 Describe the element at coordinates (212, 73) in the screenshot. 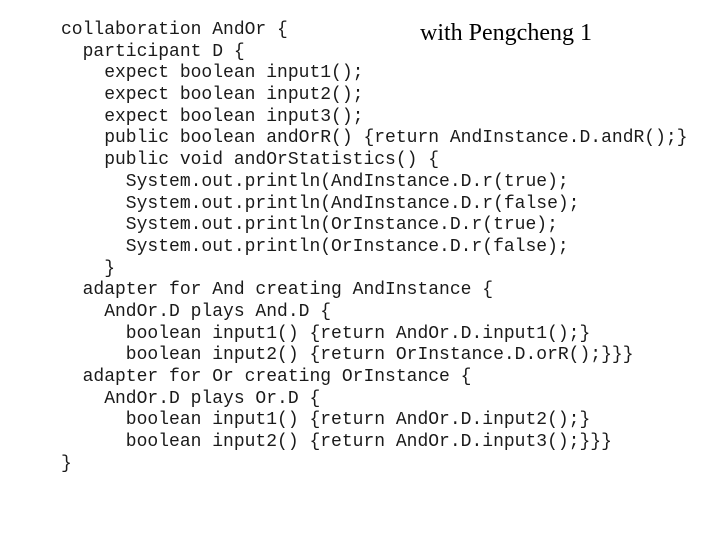

I see `code-line: expect boolean input1();` at that location.